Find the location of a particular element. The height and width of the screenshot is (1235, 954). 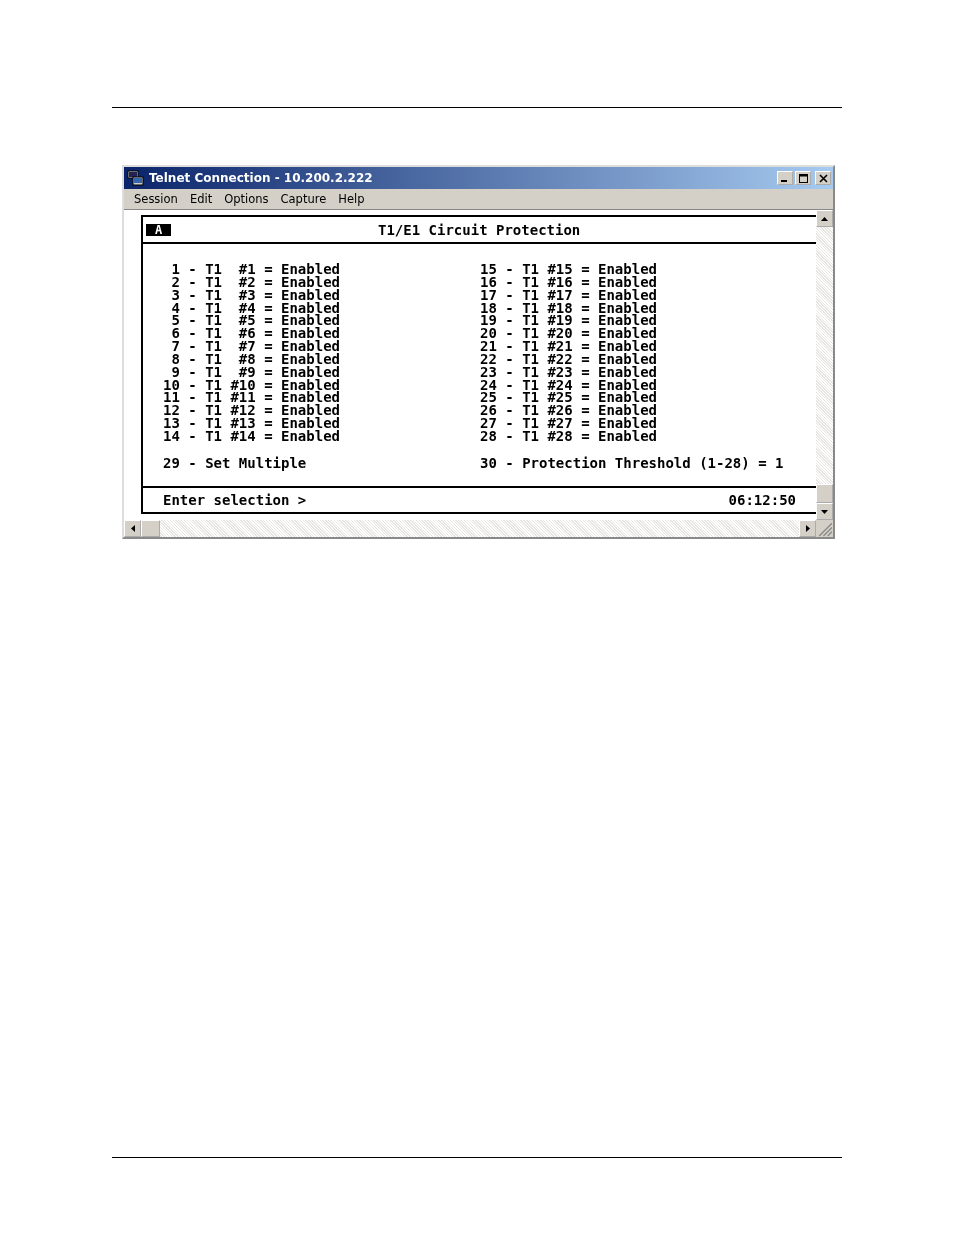

circuit-entry: 14 - T1 #14 = Enabled is located at coordinates (251, 436).